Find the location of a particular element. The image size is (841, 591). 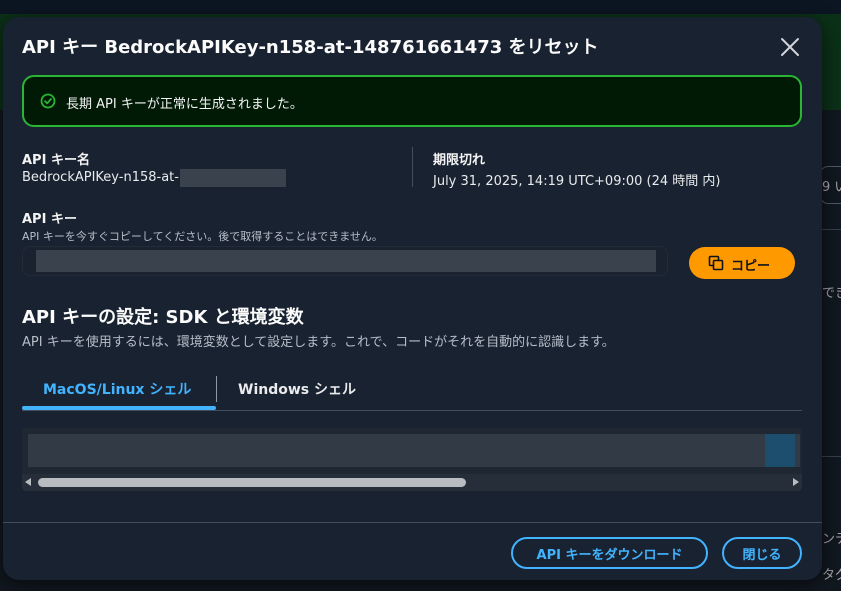

copy-icon is located at coordinates (716, 263).